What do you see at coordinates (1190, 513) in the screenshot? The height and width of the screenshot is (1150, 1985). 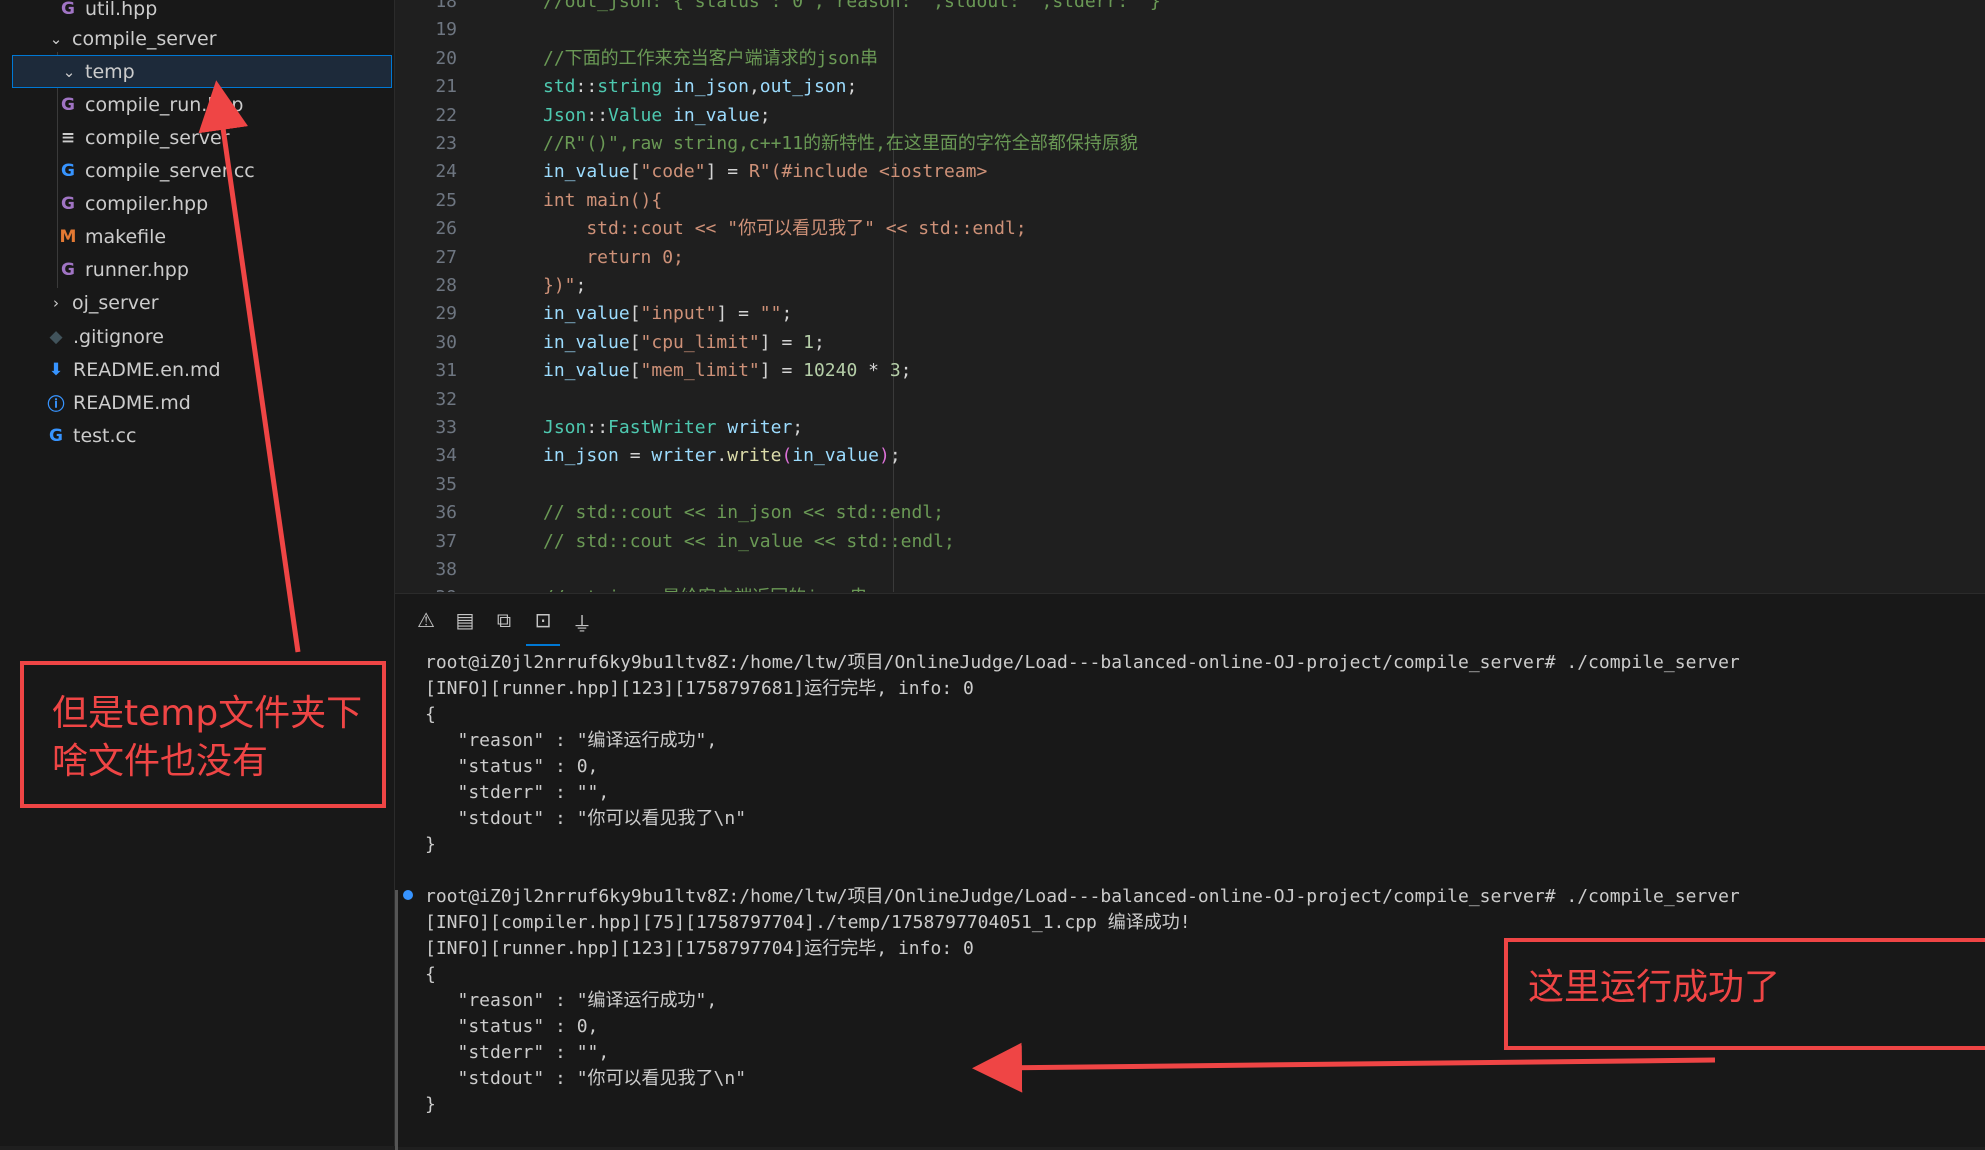 I see `code-line: 36 // std::cout << in_json << std::endl;` at bounding box center [1190, 513].